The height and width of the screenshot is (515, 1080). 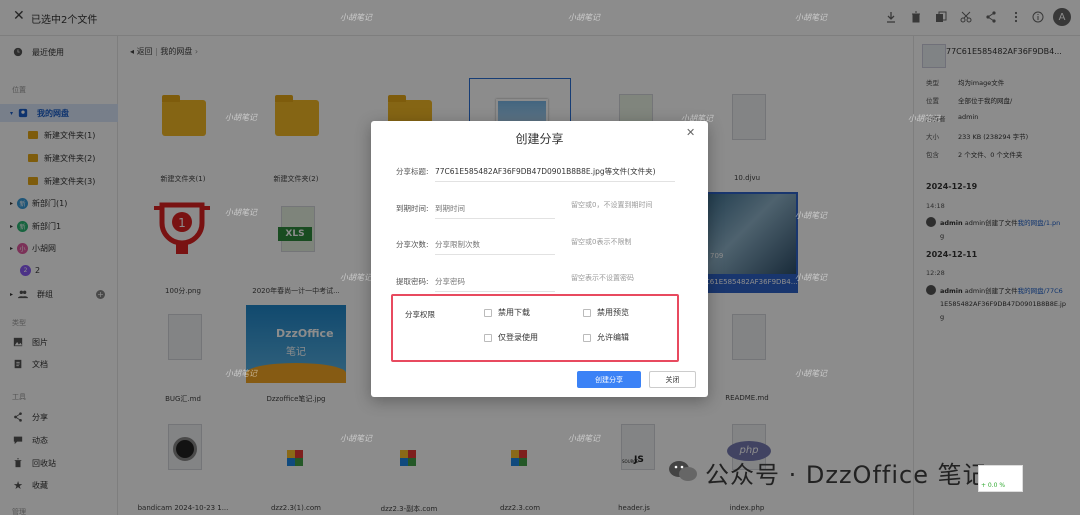 I want to click on allow-edit-checkbox: 允许编辑, so click(x=606, y=337).